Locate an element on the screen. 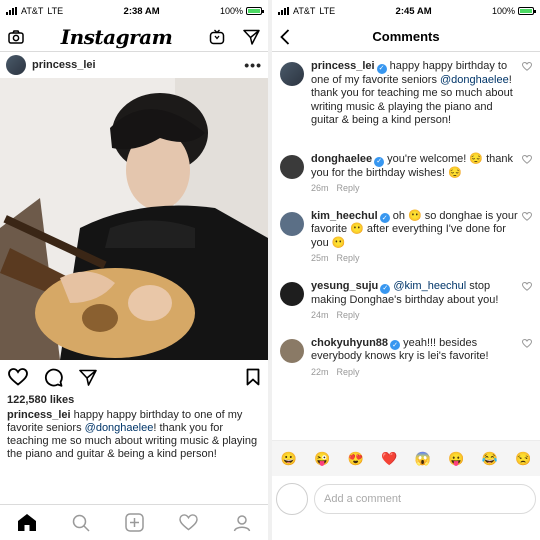 This screenshot has height=540, width=540. emoji-button: ❤️ is located at coordinates (389, 459).